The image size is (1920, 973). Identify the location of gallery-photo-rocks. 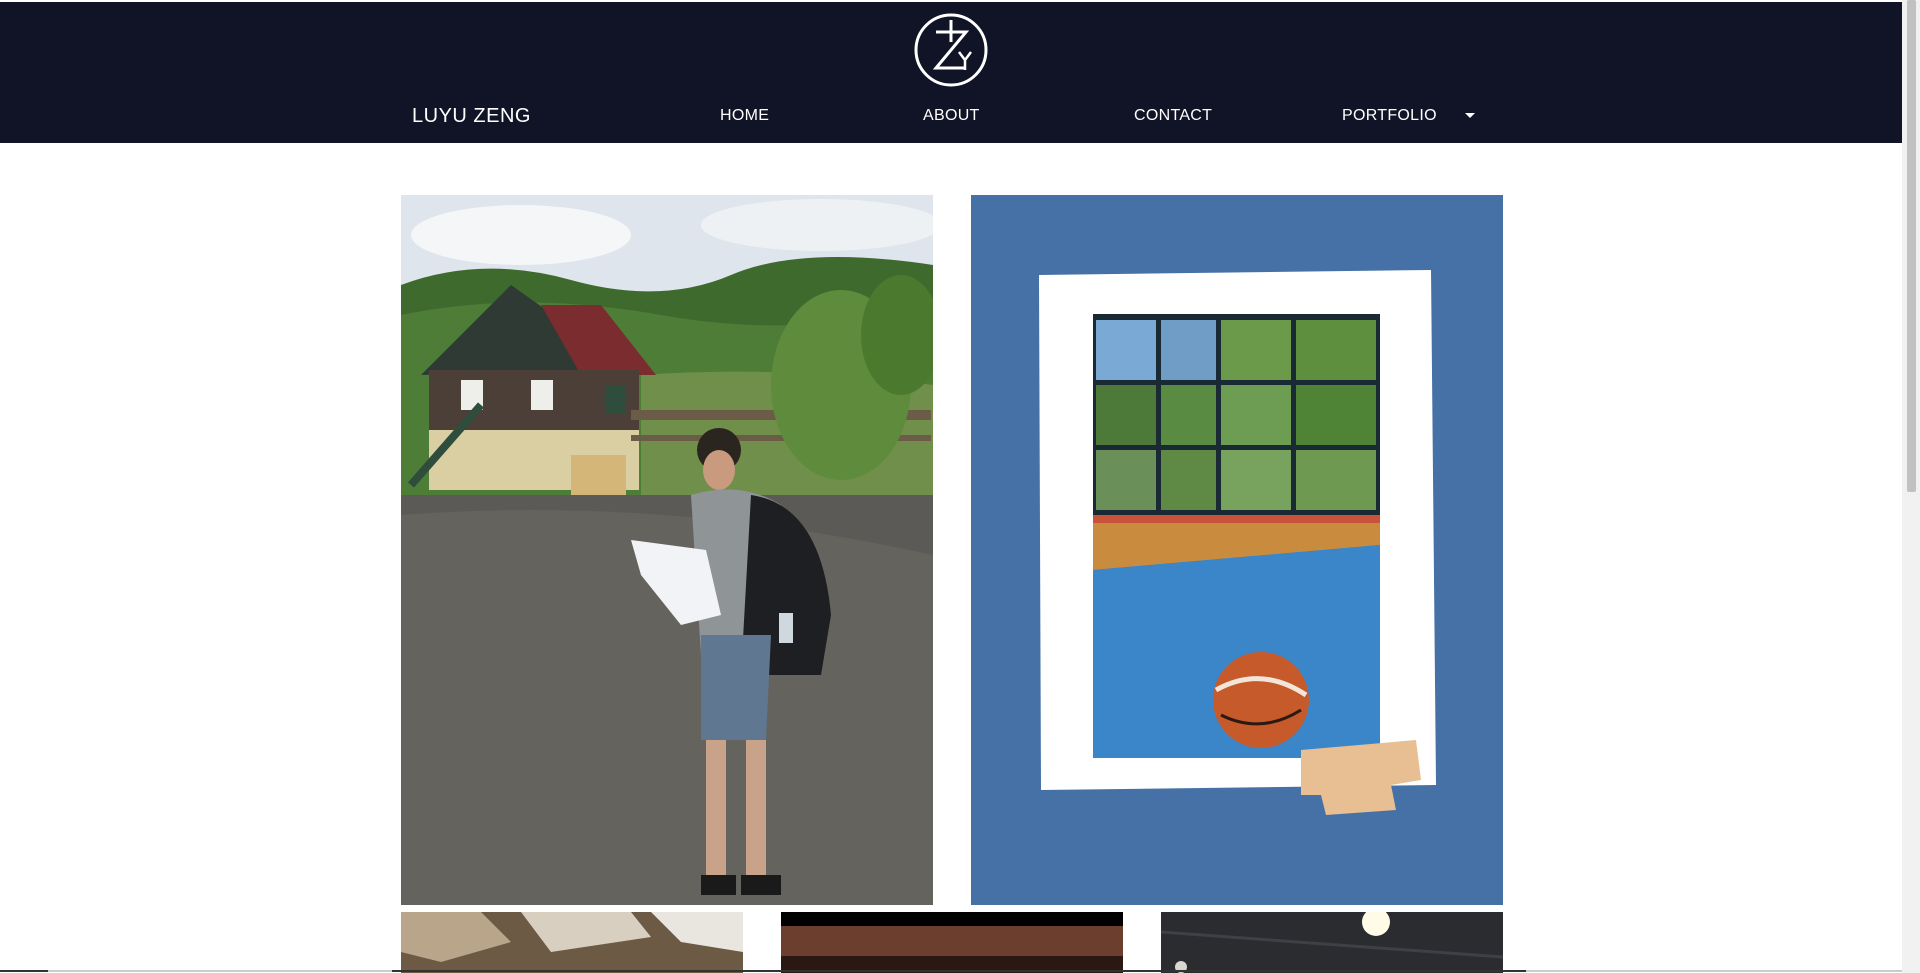
(572, 942).